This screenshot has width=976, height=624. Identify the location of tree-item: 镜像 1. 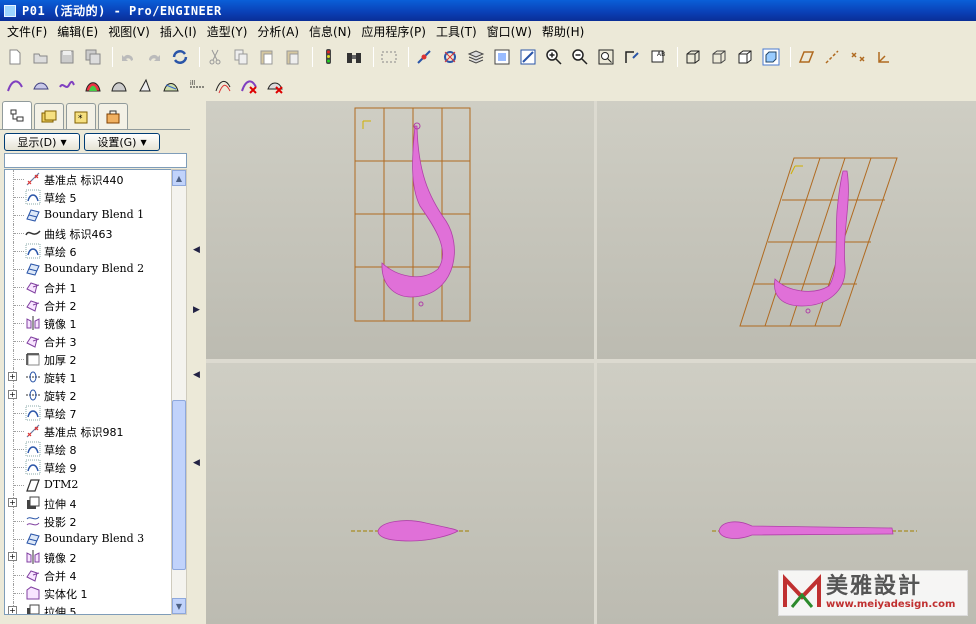
(88, 323).